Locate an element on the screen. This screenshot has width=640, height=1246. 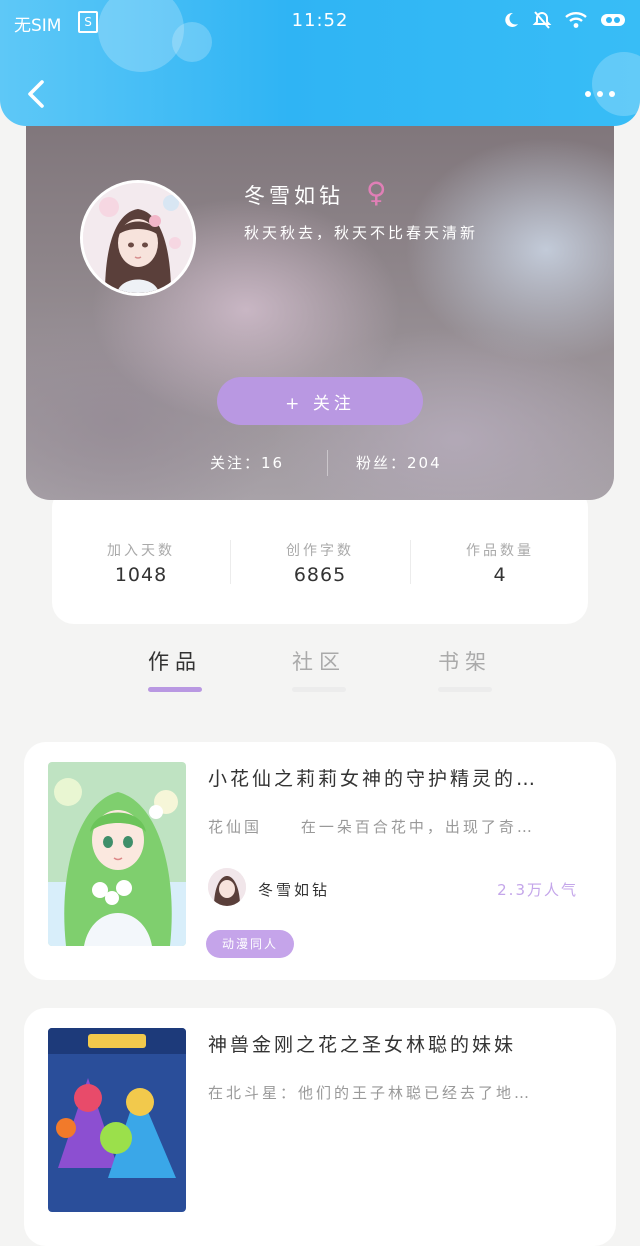
status-icons is located at coordinates (566, 20).